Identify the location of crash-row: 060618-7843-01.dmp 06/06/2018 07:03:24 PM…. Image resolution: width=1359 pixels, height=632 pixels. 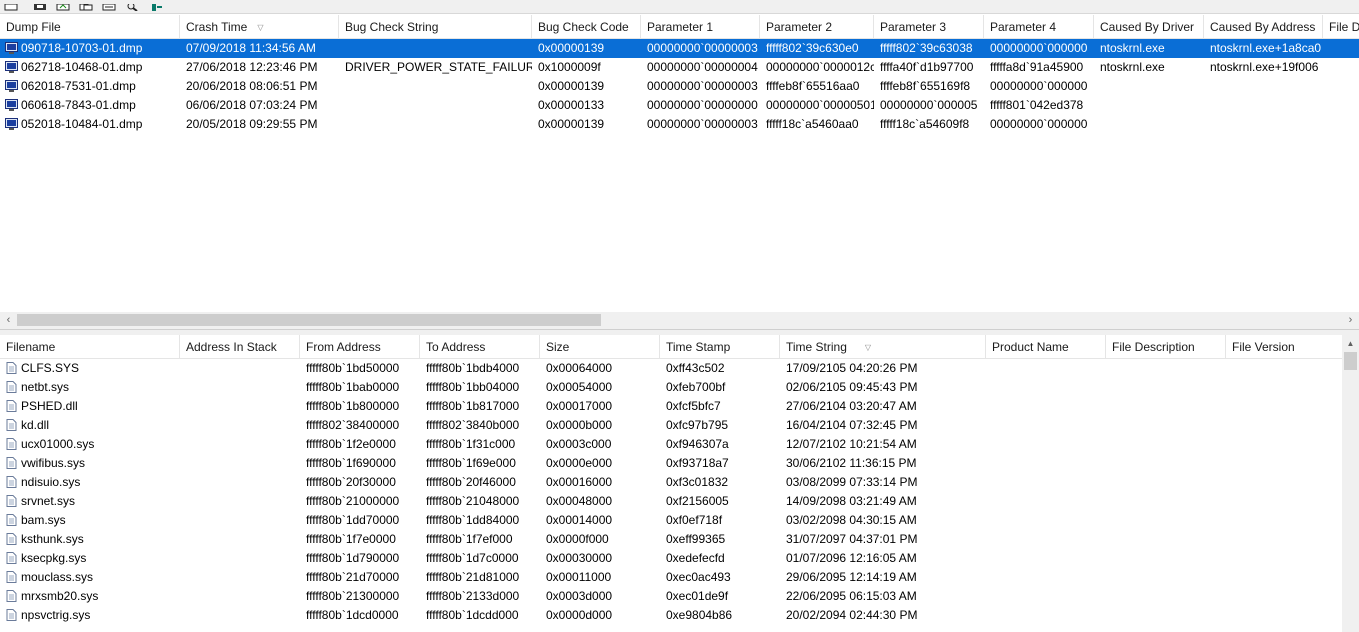
(679, 105).